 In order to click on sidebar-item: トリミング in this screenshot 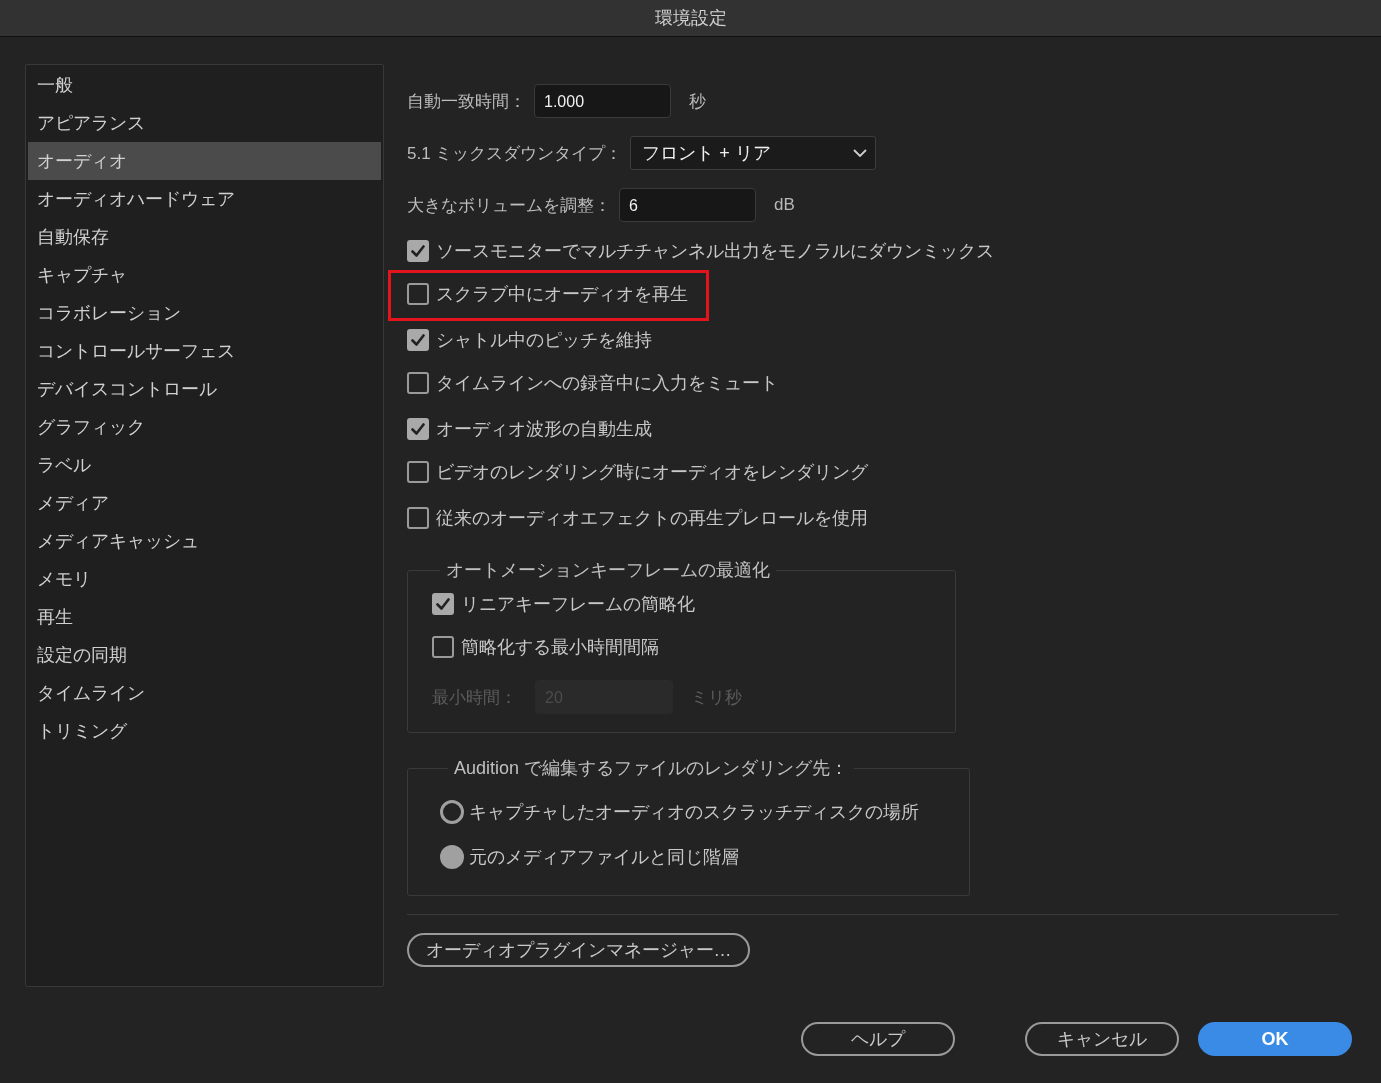, I will do `click(204, 731)`.